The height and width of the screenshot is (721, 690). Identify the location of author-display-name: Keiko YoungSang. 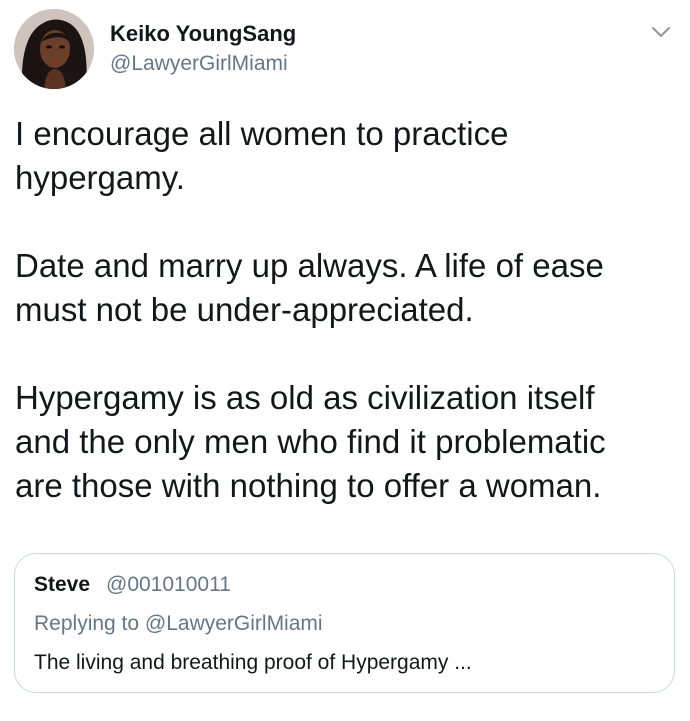
(203, 34).